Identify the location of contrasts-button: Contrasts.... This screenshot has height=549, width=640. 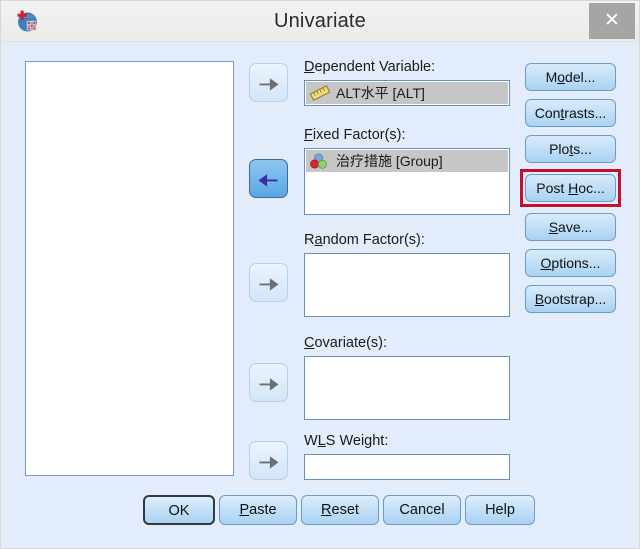
(570, 113).